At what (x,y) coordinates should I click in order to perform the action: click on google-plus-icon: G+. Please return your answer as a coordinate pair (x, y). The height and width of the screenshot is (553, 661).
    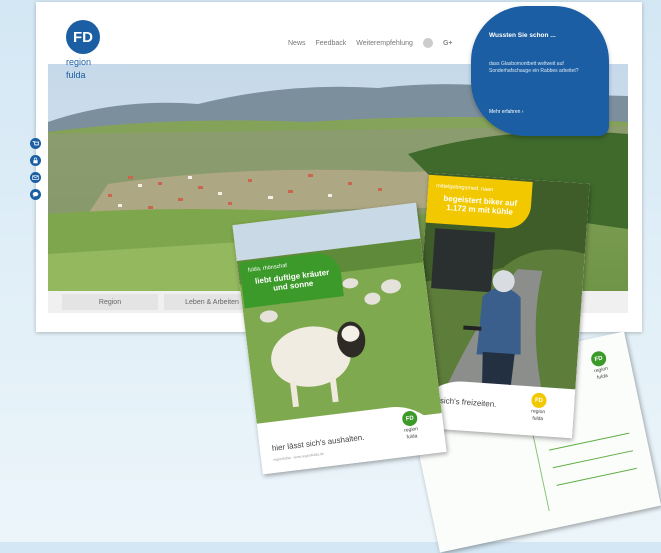
    Looking at the image, I should click on (448, 43).